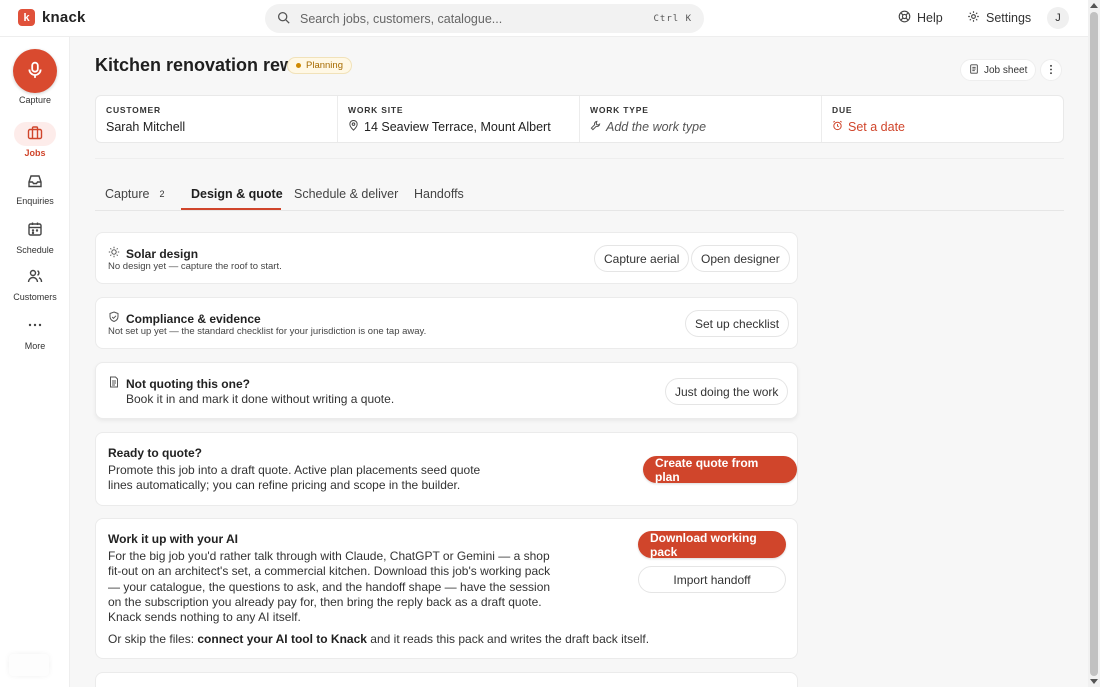 The height and width of the screenshot is (687, 1100). I want to click on compliance-title-row: Compliance & evidence, so click(184, 318).